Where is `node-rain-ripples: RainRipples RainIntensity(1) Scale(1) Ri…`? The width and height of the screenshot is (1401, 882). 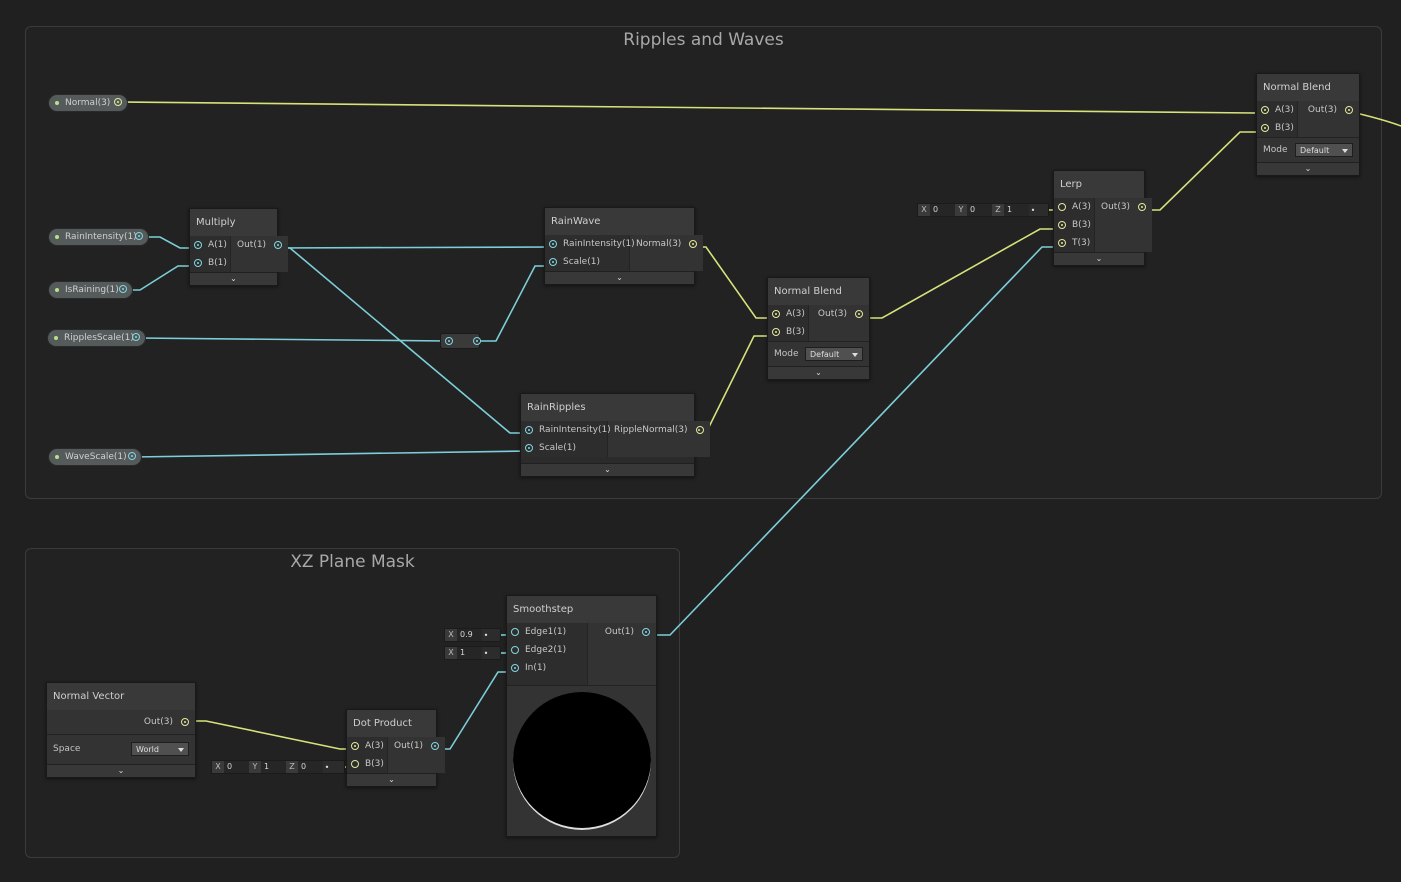
node-rain-ripples: RainRipples RainIntensity(1) Scale(1) Ri… is located at coordinates (615, 435).